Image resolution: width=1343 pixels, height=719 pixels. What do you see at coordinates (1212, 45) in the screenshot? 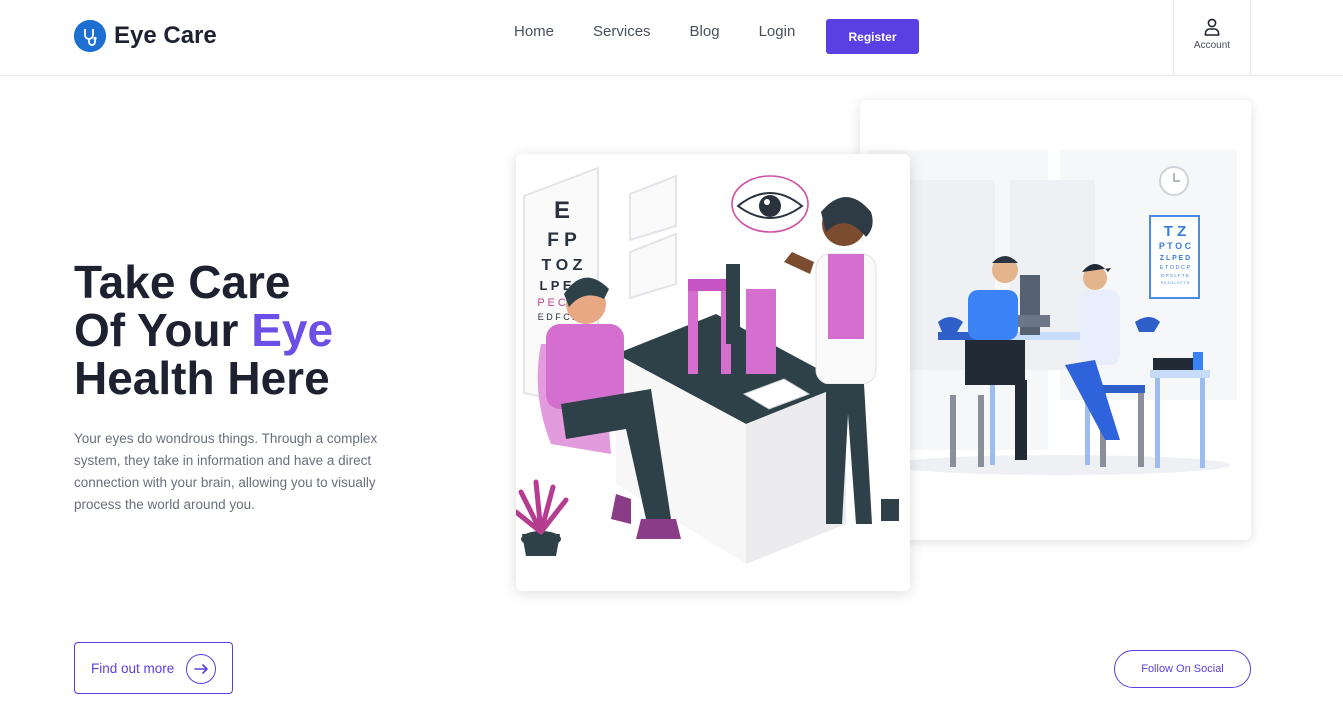
I see `account-label: Account` at bounding box center [1212, 45].